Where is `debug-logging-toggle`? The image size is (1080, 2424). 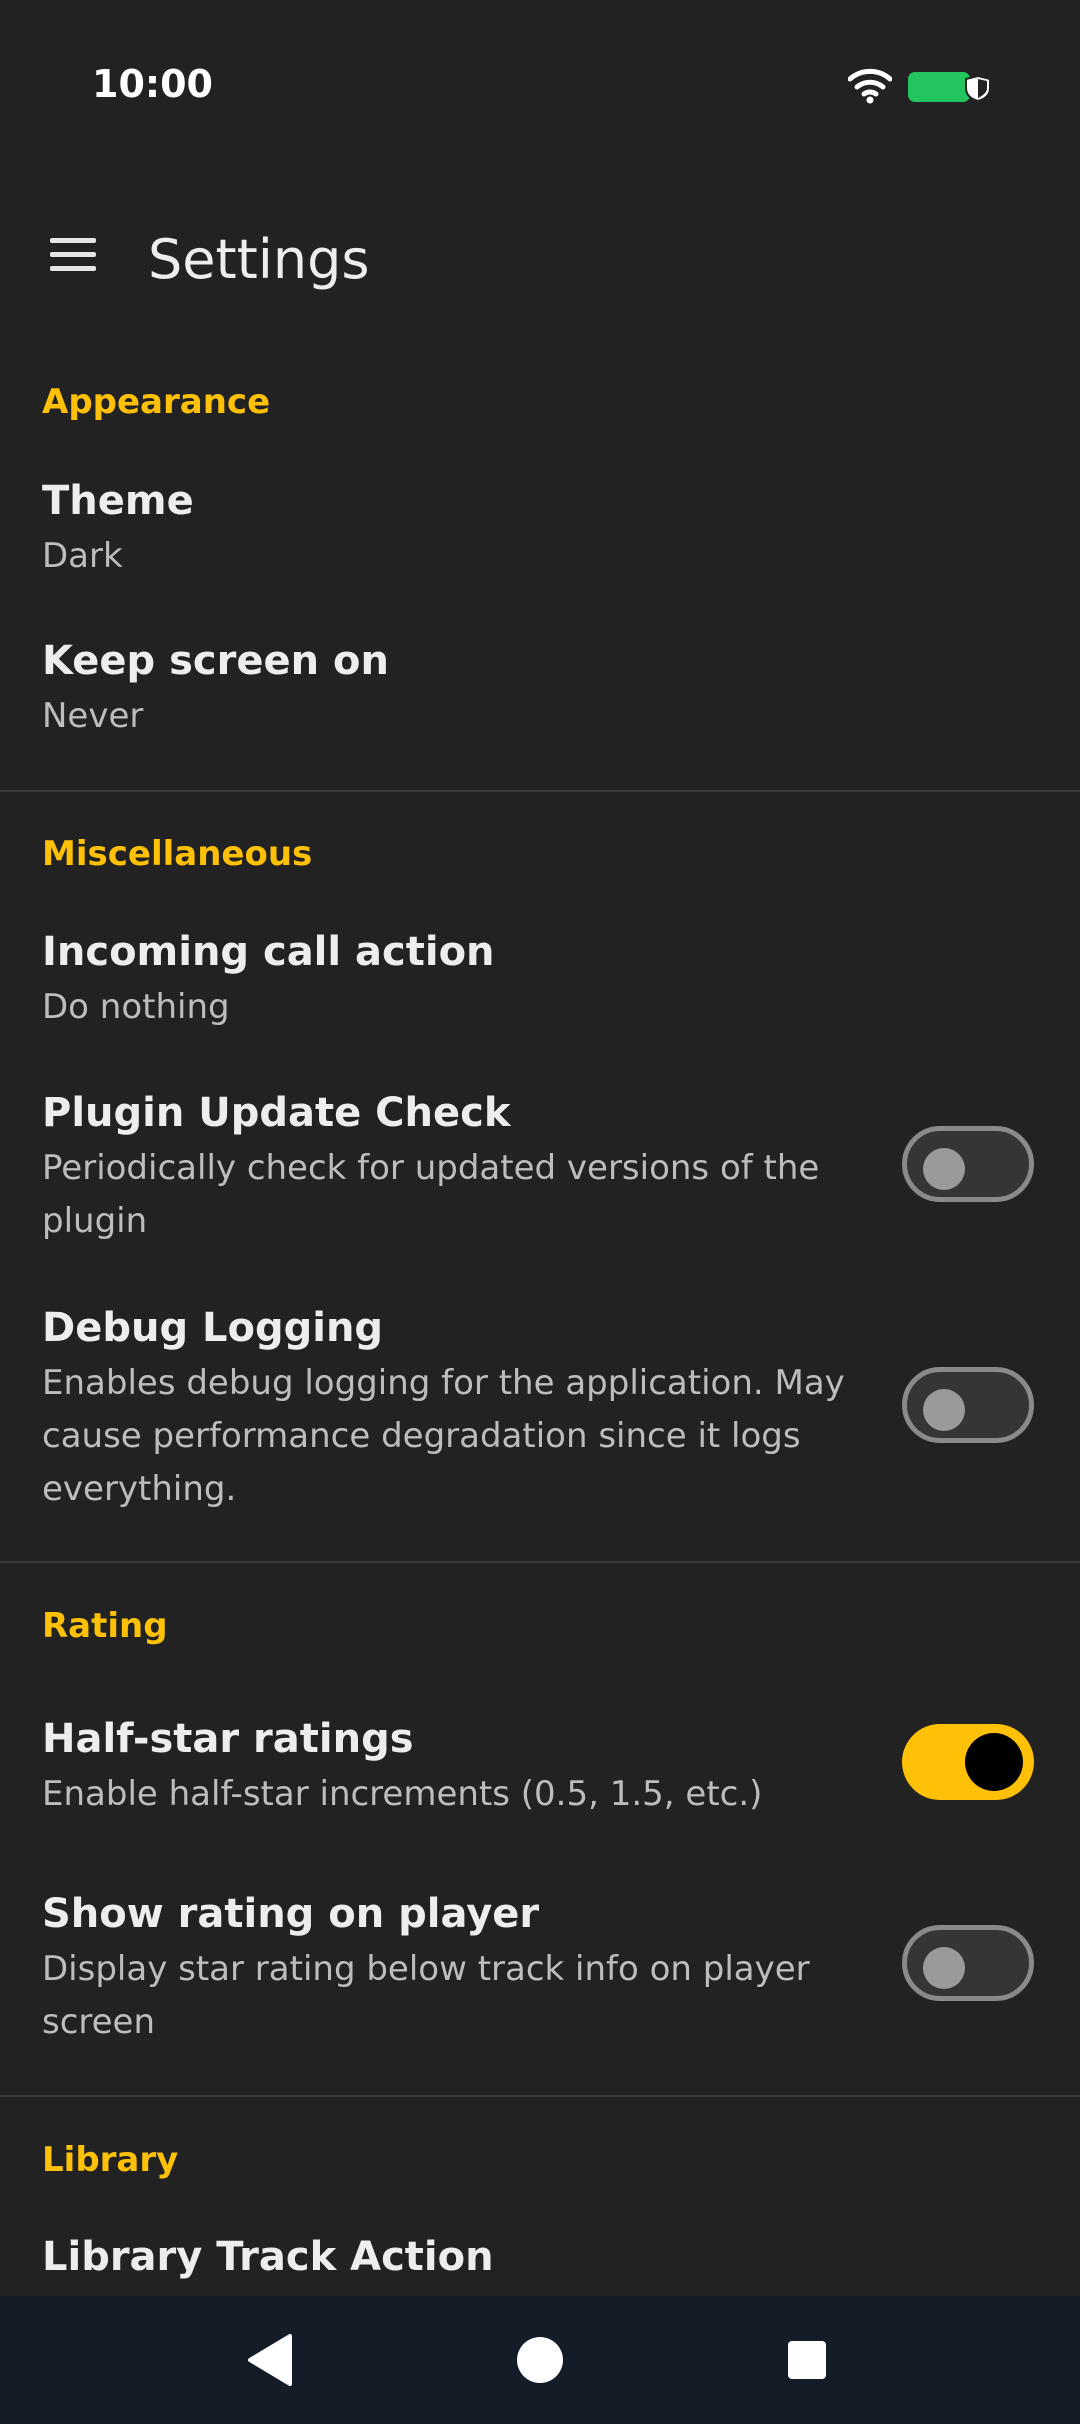
debug-logging-toggle is located at coordinates (968, 1405).